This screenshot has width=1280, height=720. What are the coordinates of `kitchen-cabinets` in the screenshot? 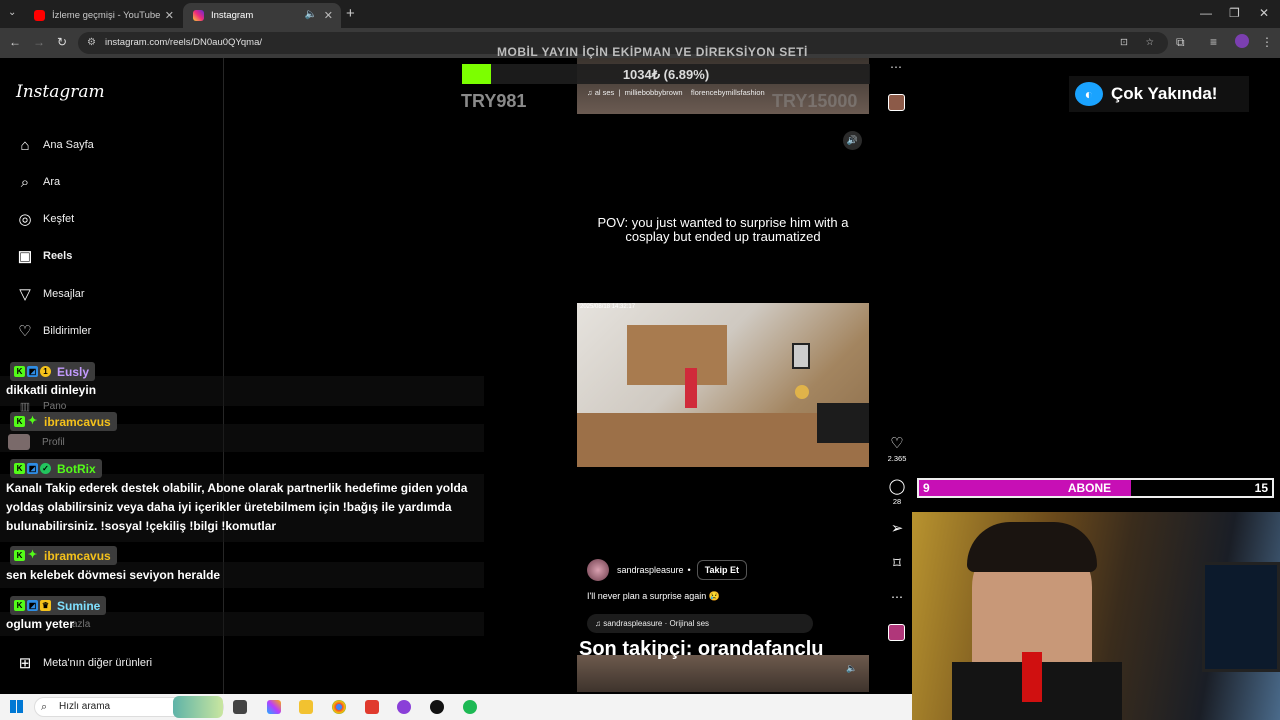 It's located at (677, 355).